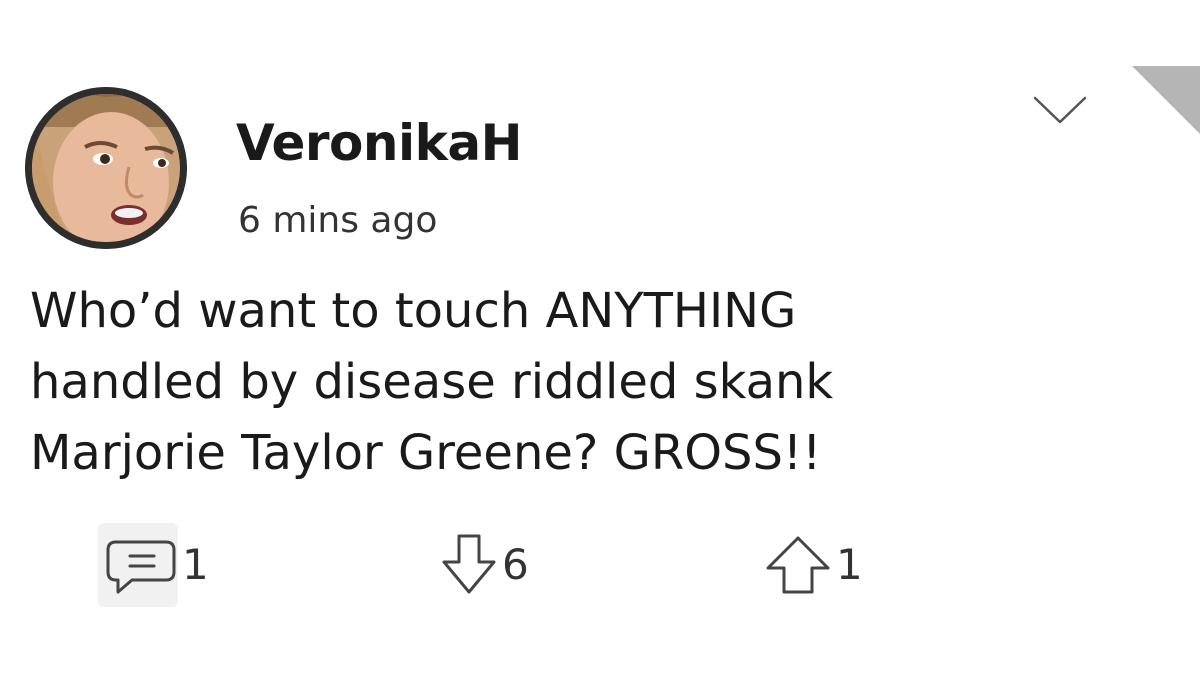 The width and height of the screenshot is (1200, 689). I want to click on comment-line: Marjorie Taylor Greene? GROSS!!, so click(426, 453).